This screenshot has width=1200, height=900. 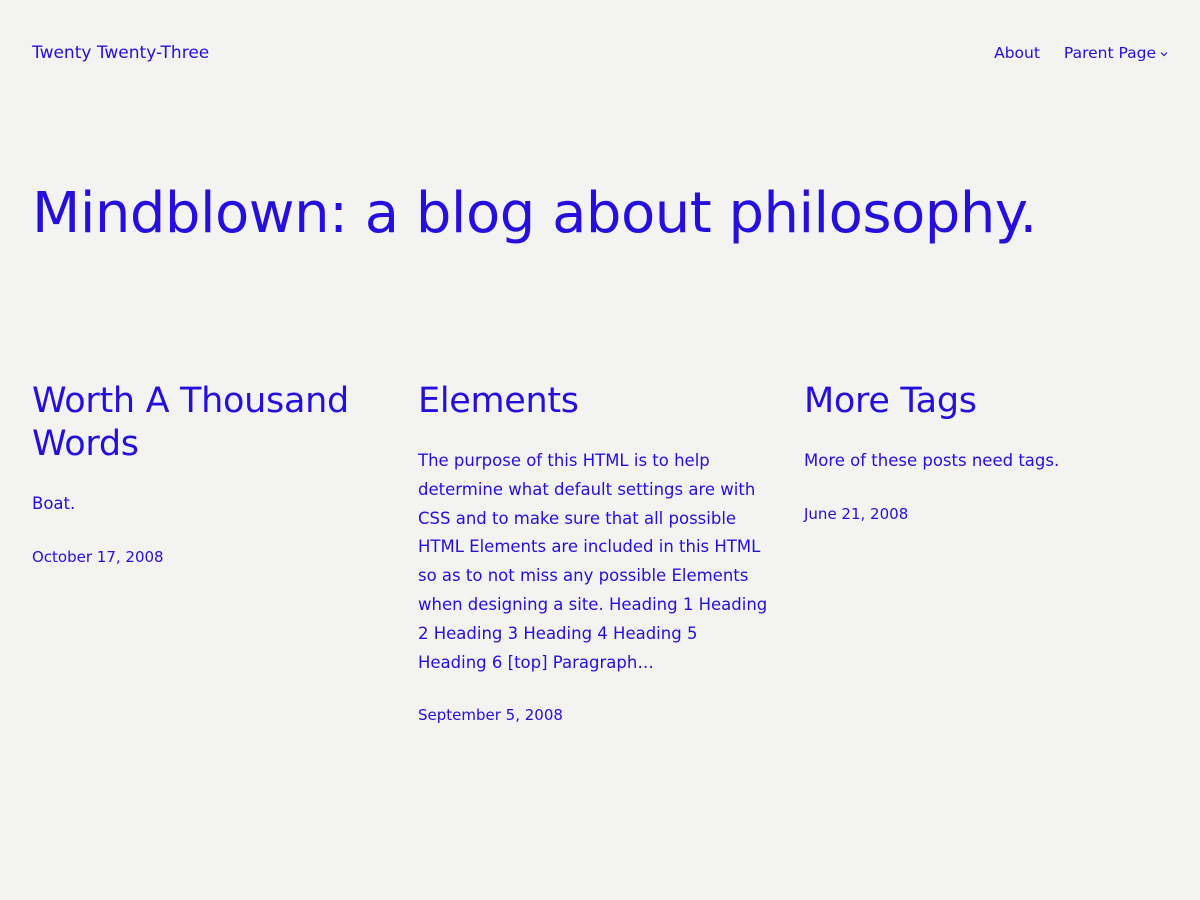 What do you see at coordinates (1164, 54) in the screenshot?
I see `chevron-down-icon` at bounding box center [1164, 54].